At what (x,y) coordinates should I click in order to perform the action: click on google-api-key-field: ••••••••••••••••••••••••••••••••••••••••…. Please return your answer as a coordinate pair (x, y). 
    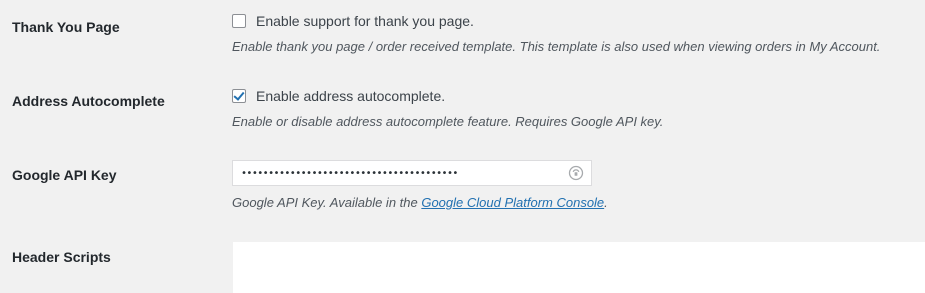
    Looking at the image, I should click on (420, 185).